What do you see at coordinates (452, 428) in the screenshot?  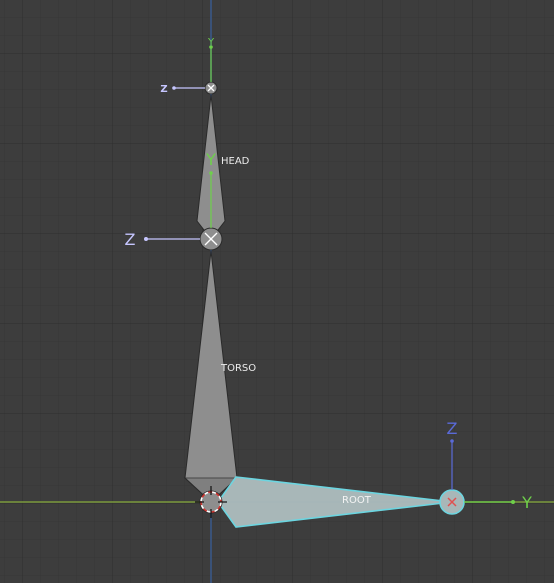 I see `gizmo-root-tail-z-label: Z` at bounding box center [452, 428].